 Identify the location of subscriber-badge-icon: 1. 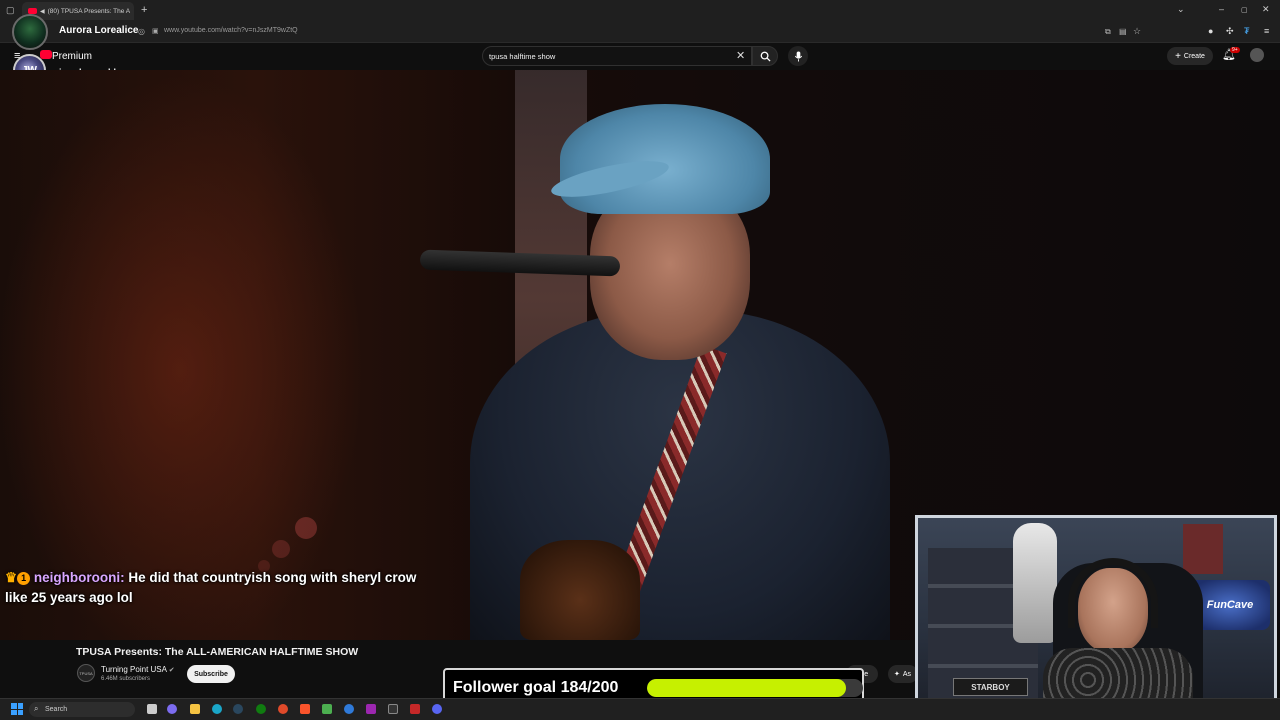
(24, 578).